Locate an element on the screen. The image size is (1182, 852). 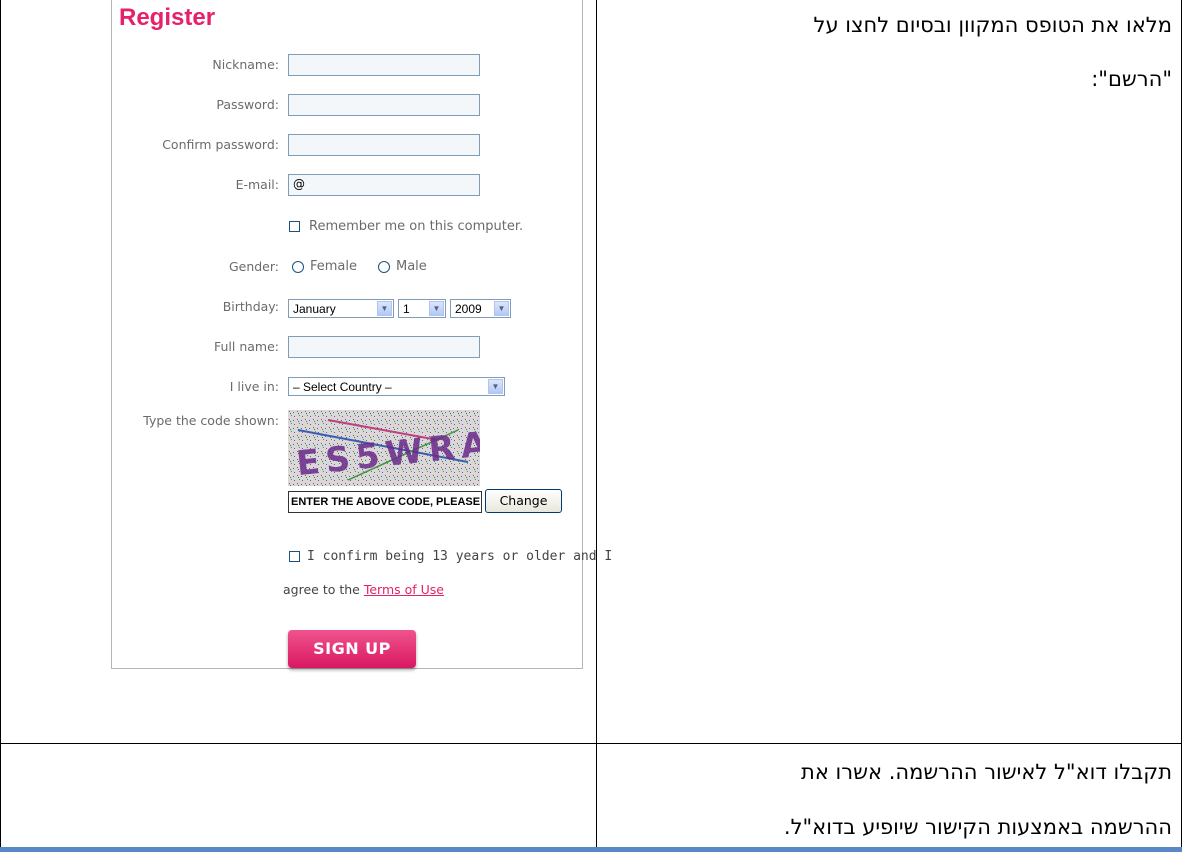
change-captcha-button: Change is located at coordinates (523, 501).